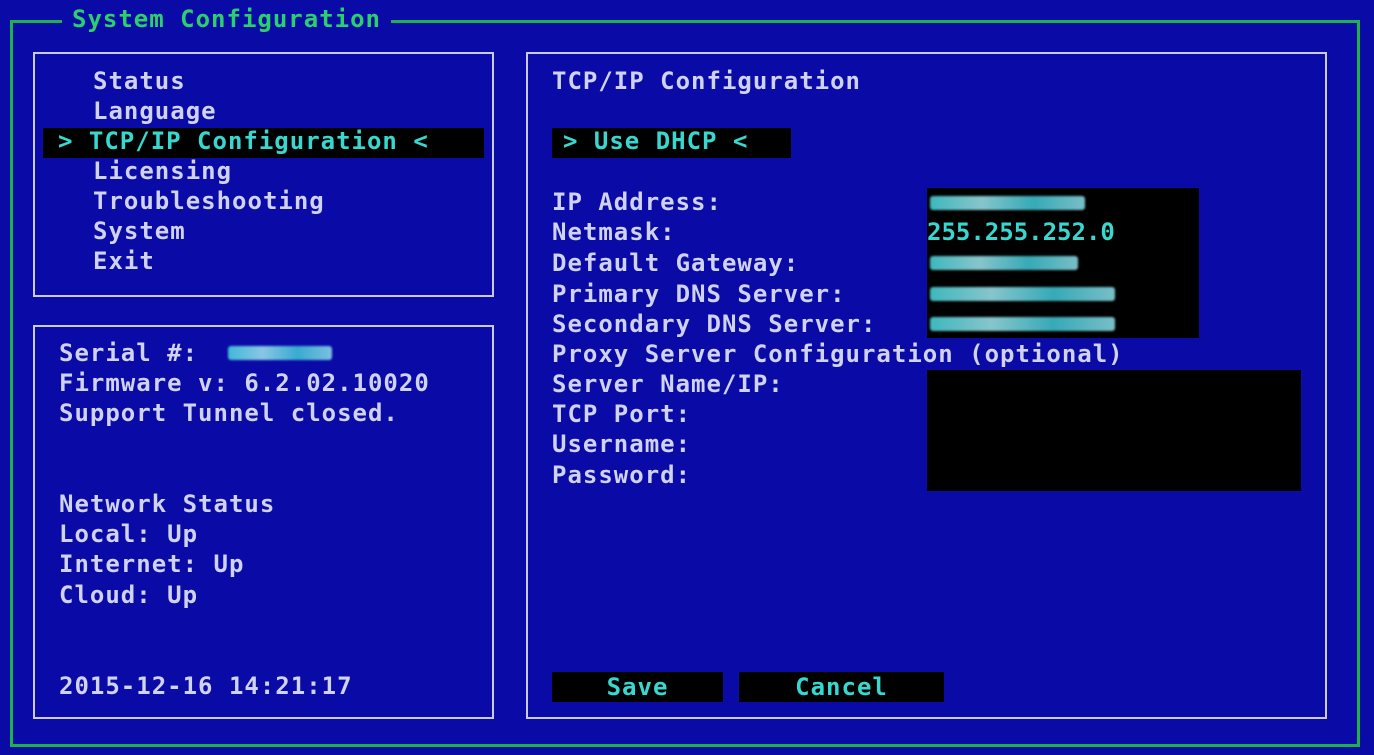 The height and width of the screenshot is (755, 1374). What do you see at coordinates (622, 475) in the screenshot?
I see `password-label: Password:` at bounding box center [622, 475].